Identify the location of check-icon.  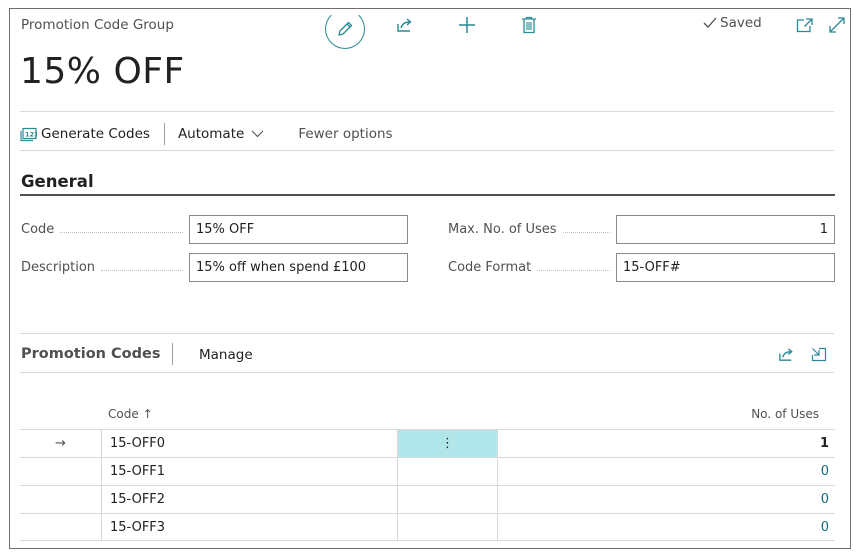
(710, 22).